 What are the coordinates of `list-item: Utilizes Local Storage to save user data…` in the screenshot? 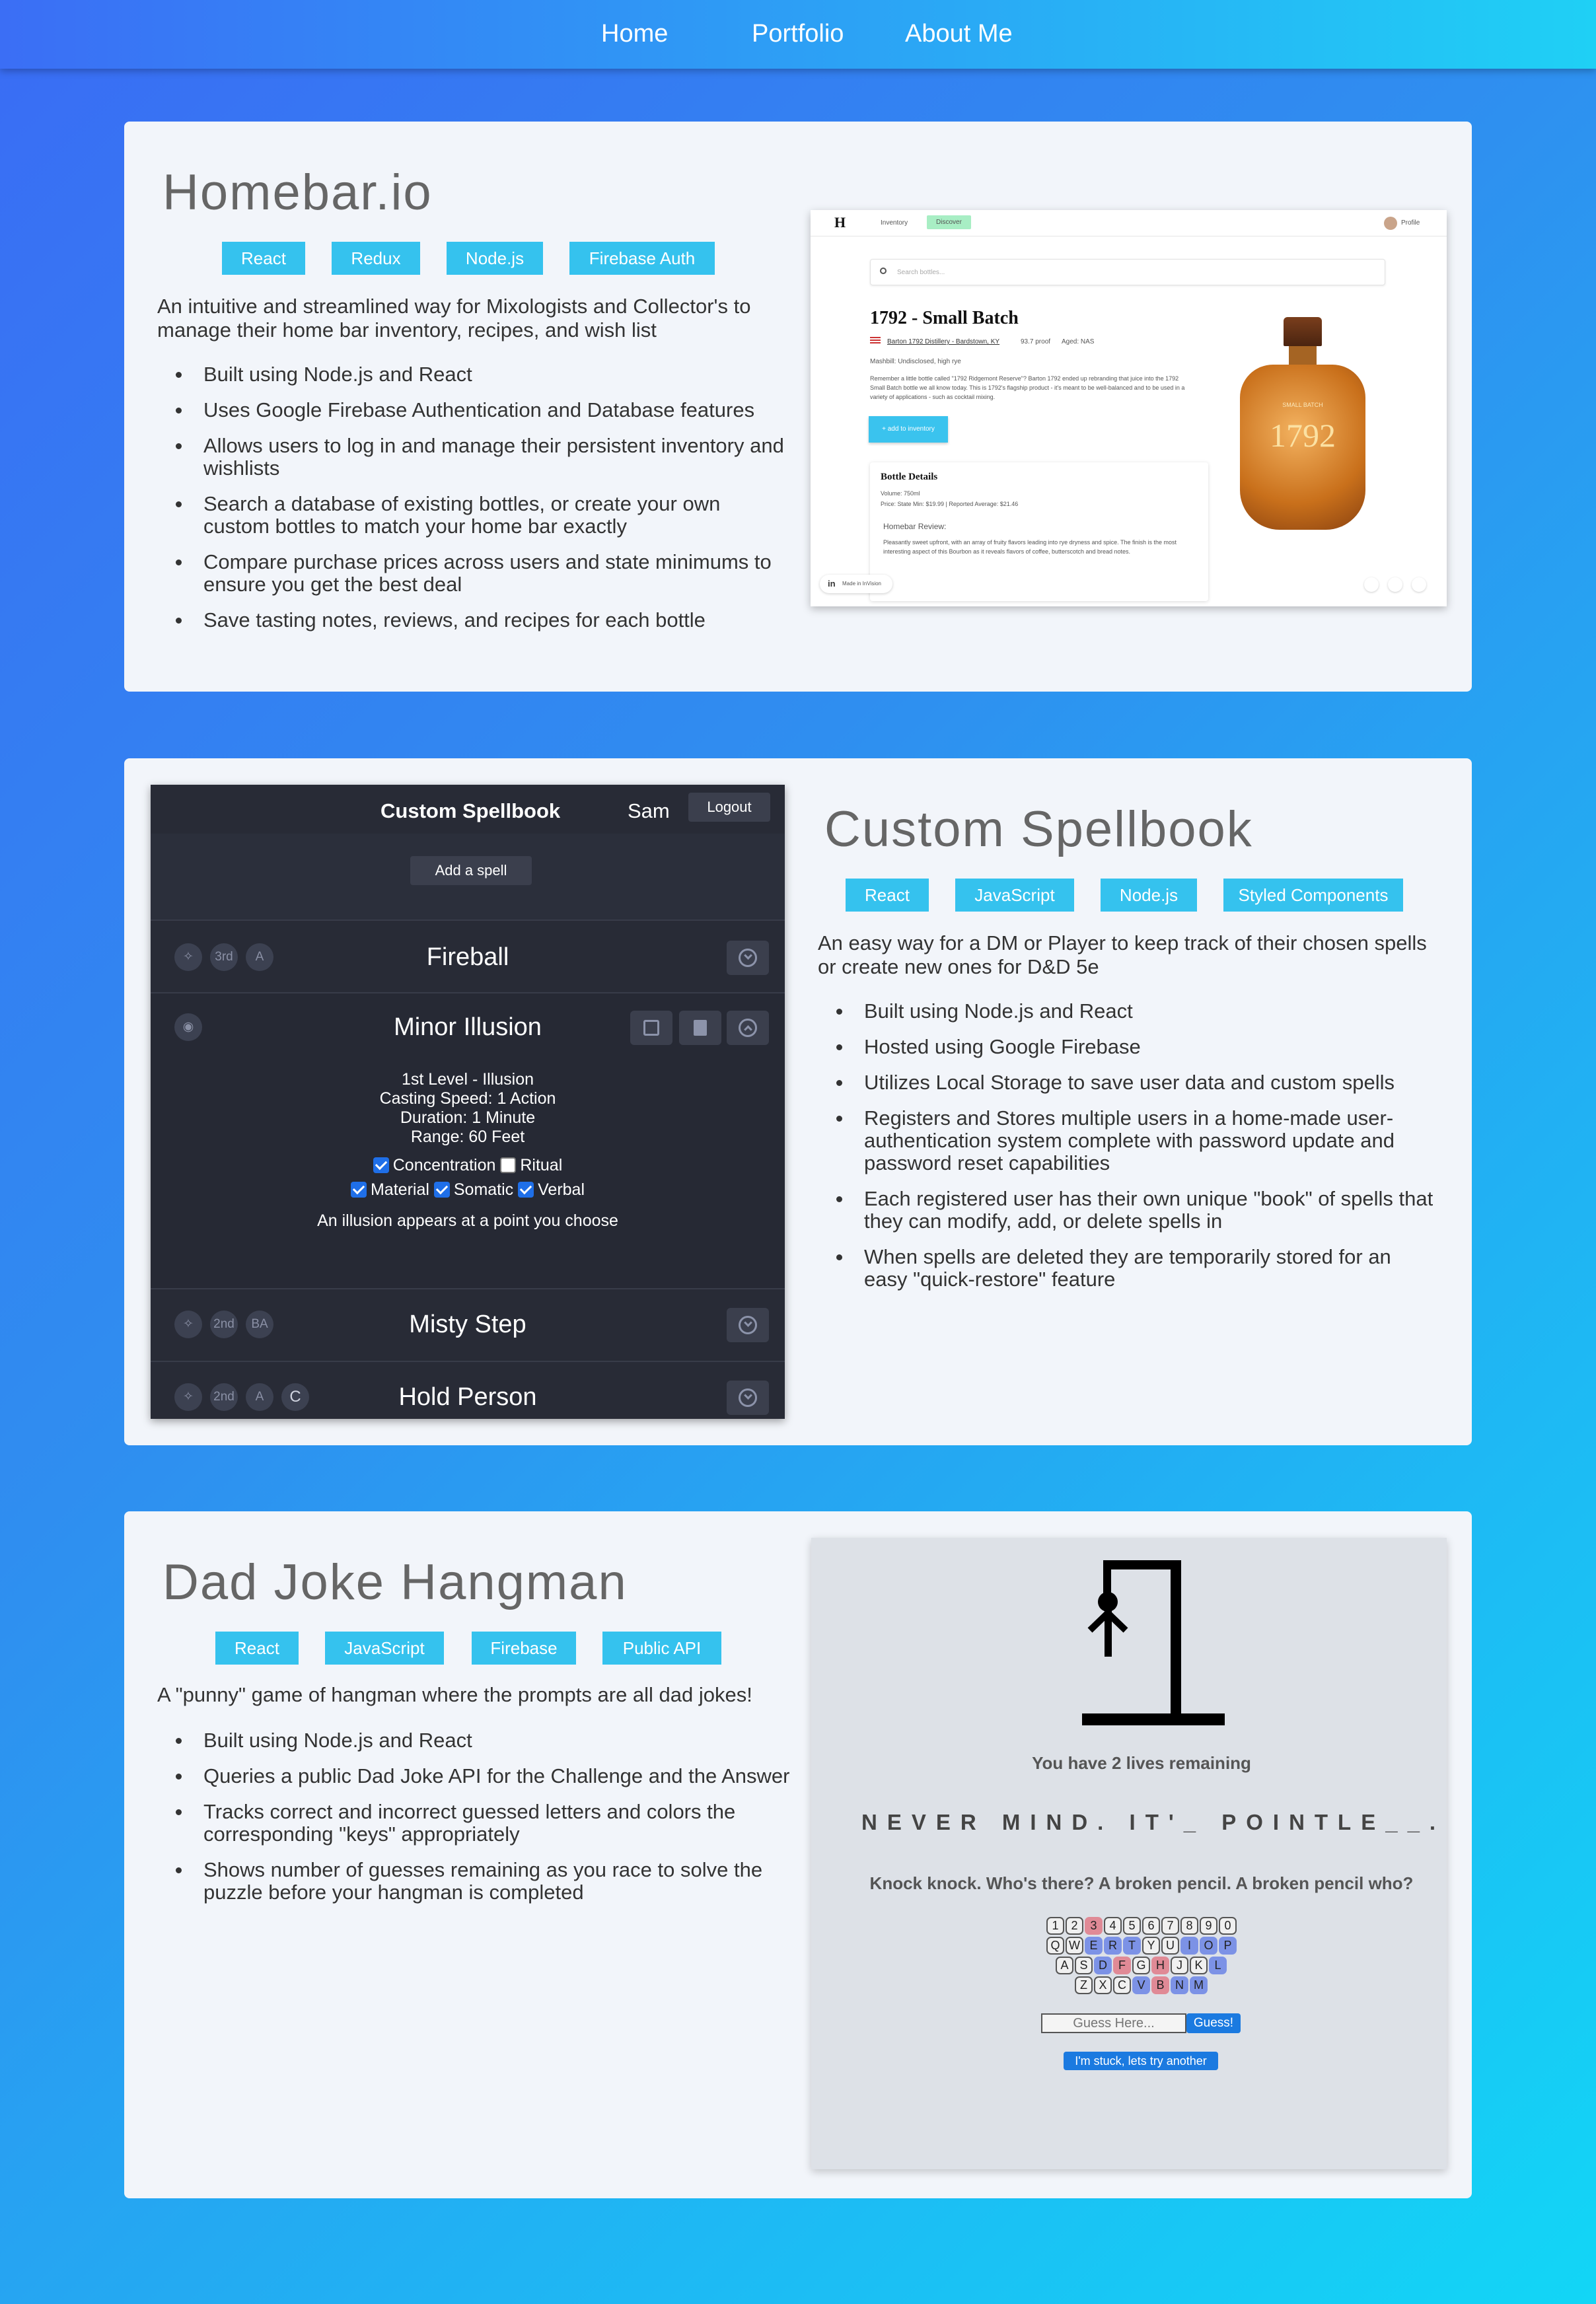 It's located at (1128, 1082).